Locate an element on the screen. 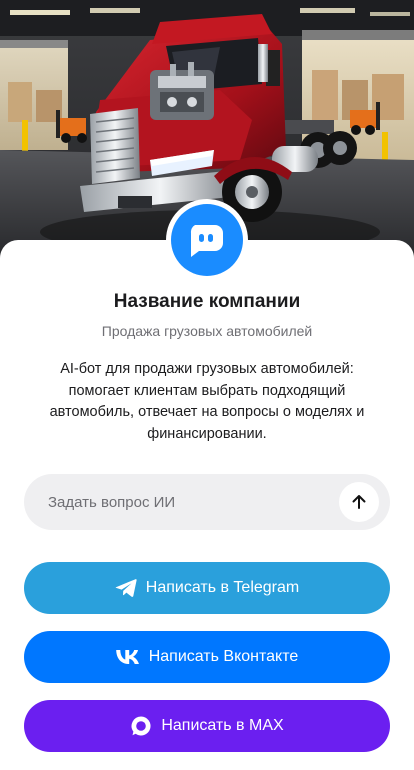 The image size is (414, 770). vk-button: Написать Вконтакте is located at coordinates (207, 657).